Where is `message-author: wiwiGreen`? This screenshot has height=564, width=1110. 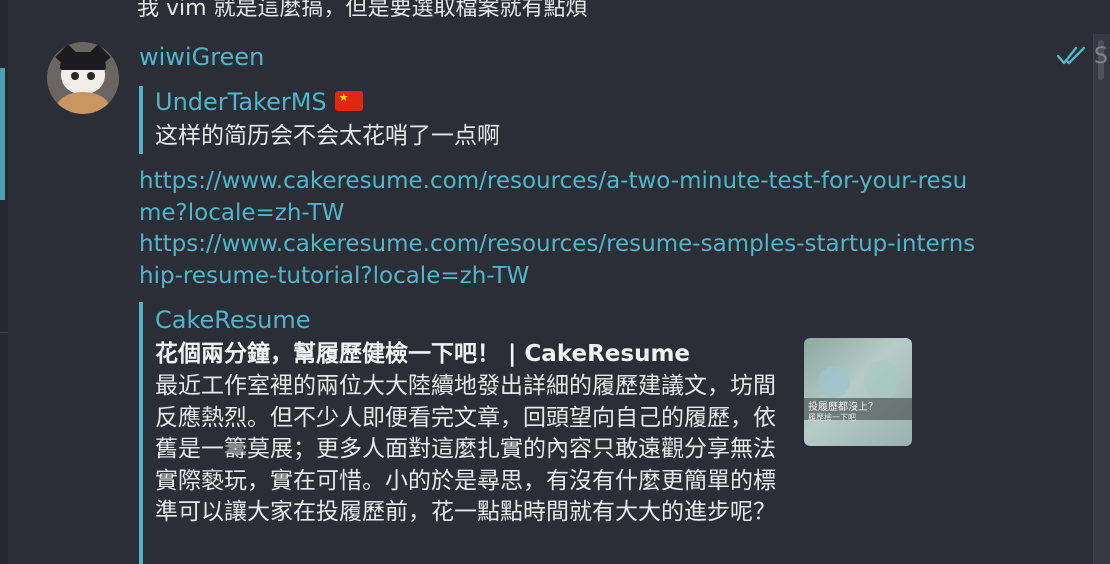
message-author: wiwiGreen is located at coordinates (201, 57).